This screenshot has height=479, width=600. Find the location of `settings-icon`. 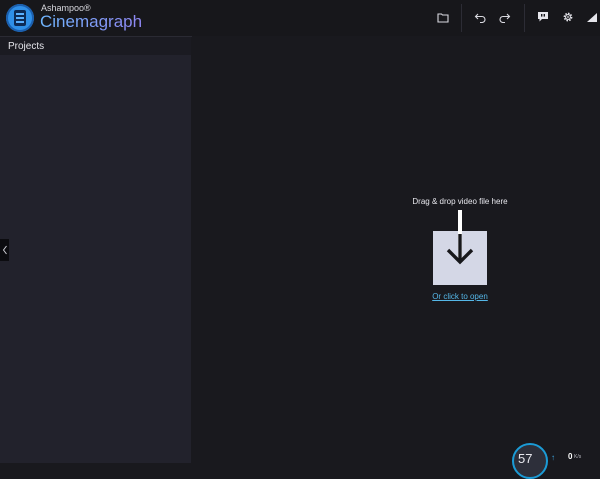

settings-icon is located at coordinates (568, 17).